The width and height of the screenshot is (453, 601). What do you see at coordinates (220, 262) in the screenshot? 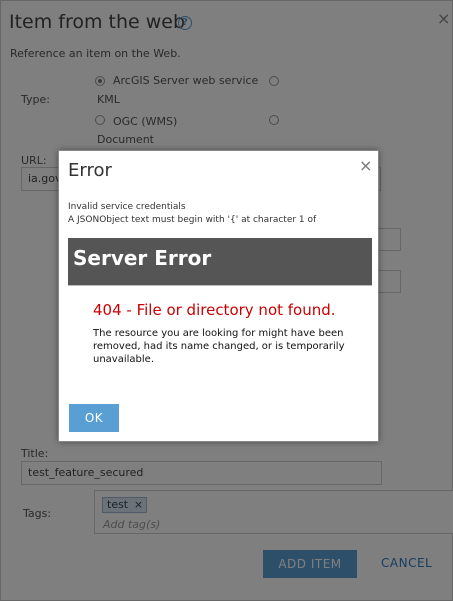
I see `server-error-banner: Server Error` at bounding box center [220, 262].